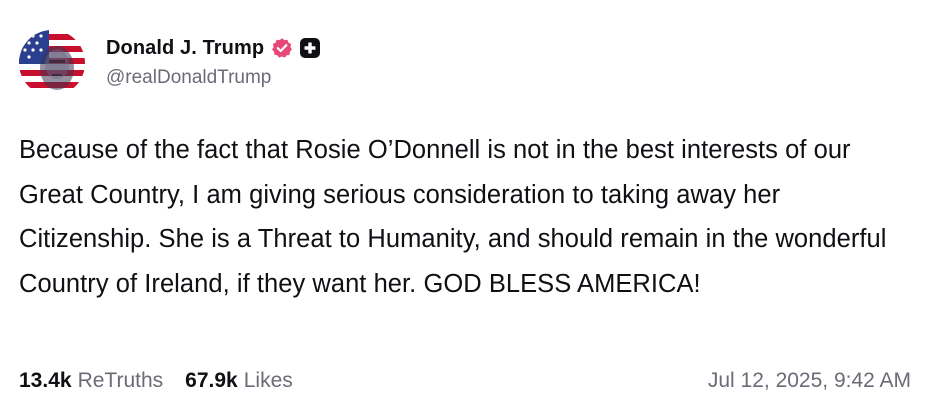 This screenshot has height=408, width=930. Describe the element at coordinates (213, 62) in the screenshot. I see `author-info: Donald J. Trump @realDonaldTrump` at that location.